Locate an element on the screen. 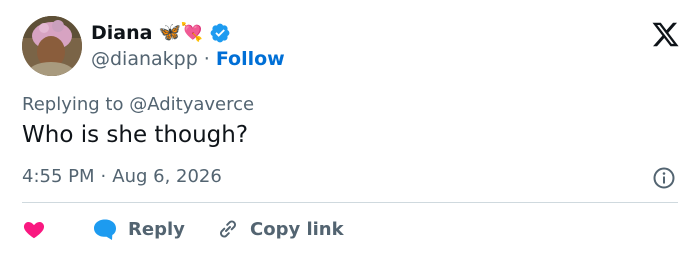  like-button is located at coordinates (57, 229).